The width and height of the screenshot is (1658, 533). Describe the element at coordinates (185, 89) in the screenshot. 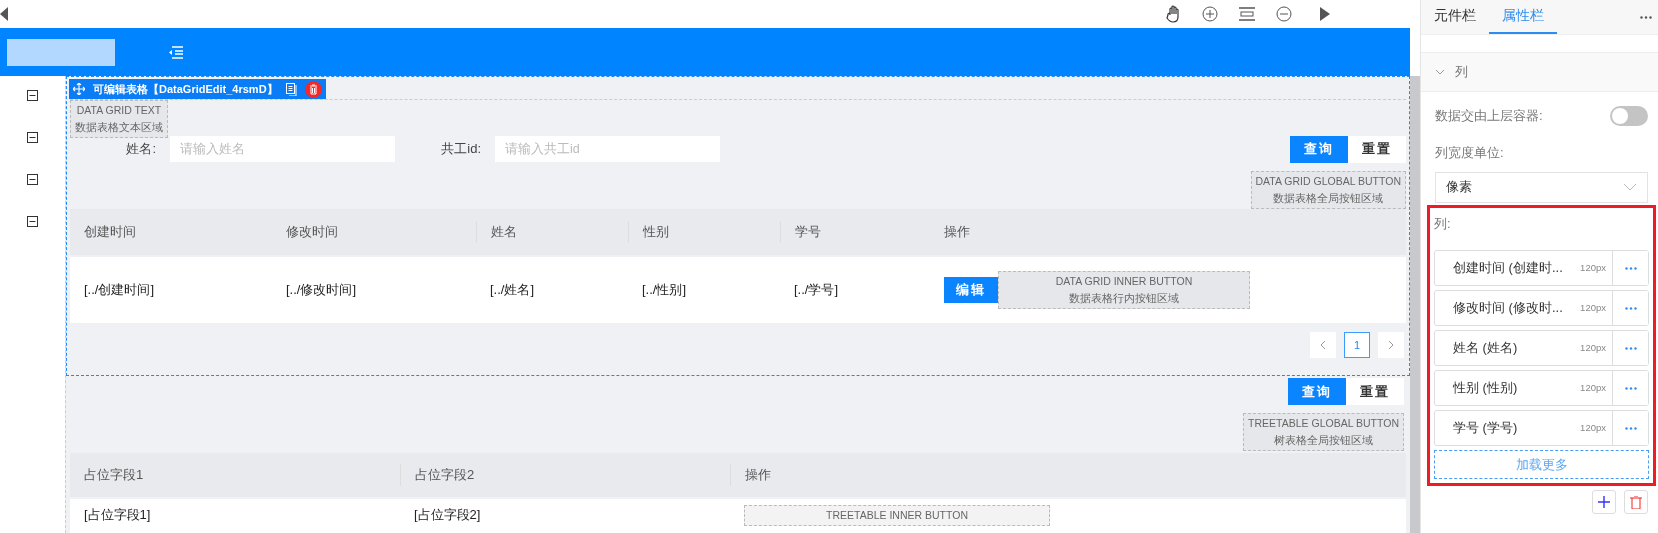

I see `component-label: 可编辑表格【DataGridEdit_4rsmD】` at that location.